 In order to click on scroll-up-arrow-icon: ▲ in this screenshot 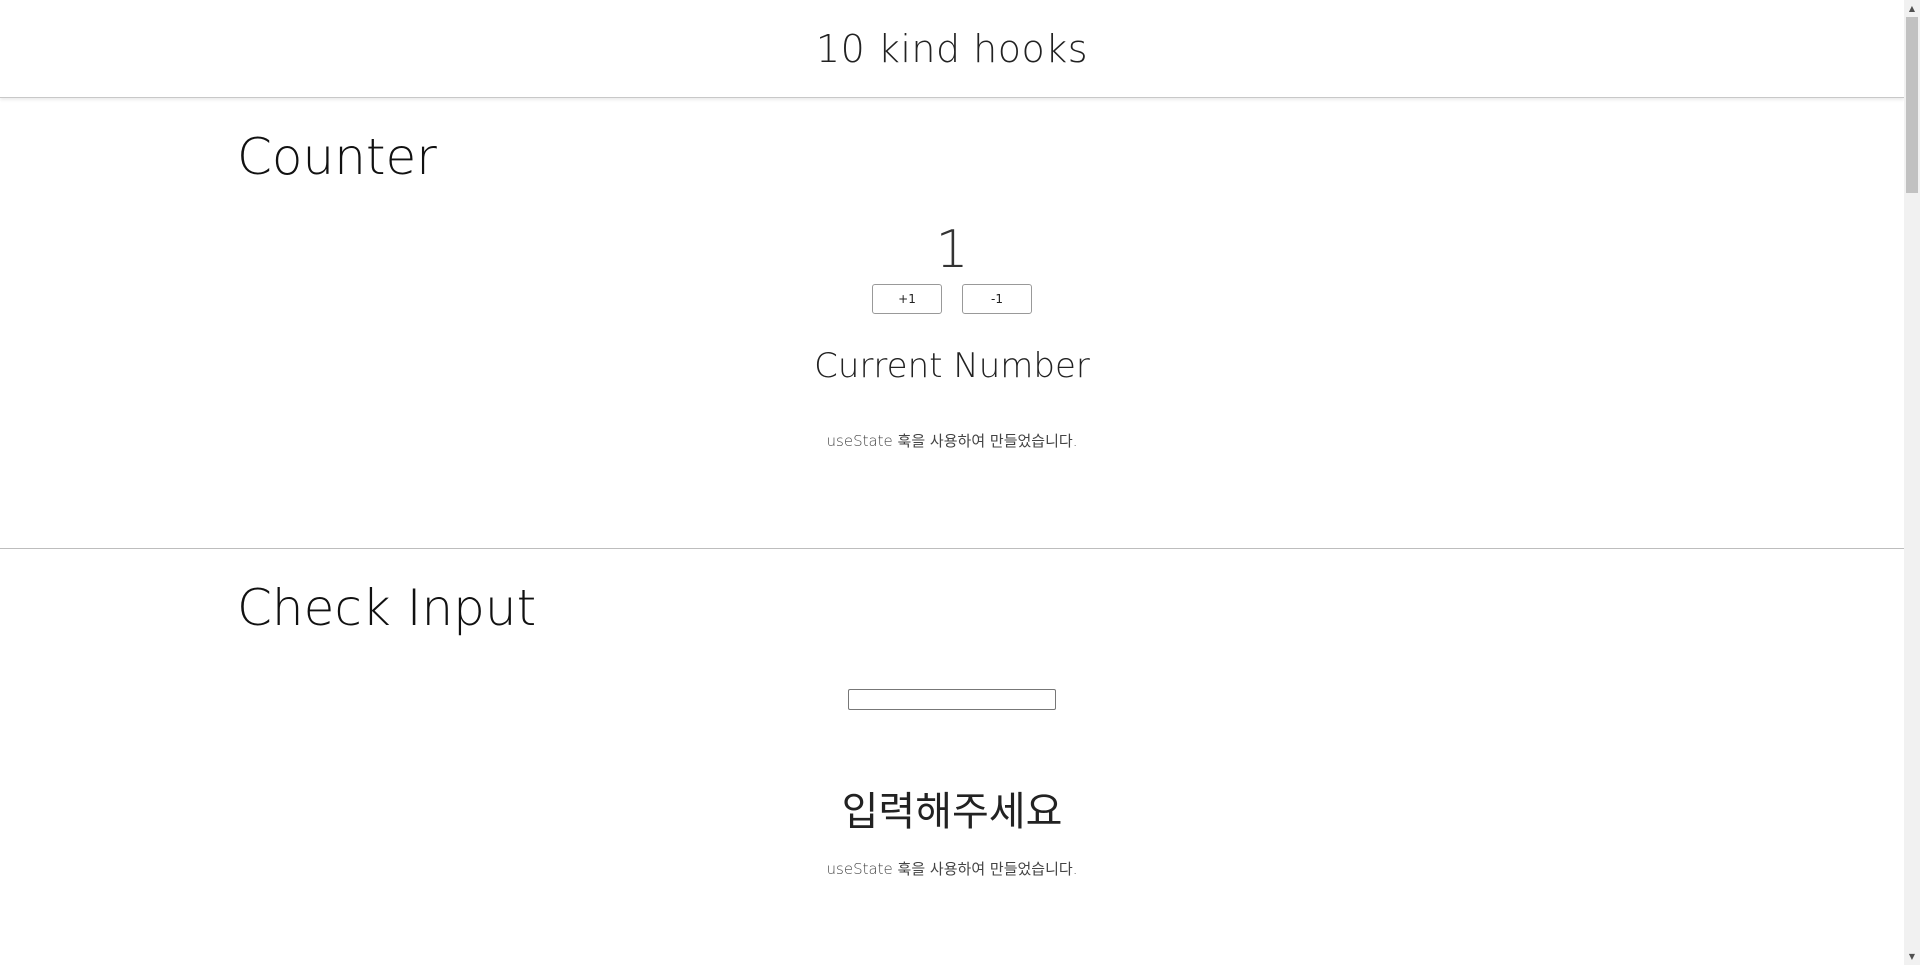, I will do `click(1912, 8)`.